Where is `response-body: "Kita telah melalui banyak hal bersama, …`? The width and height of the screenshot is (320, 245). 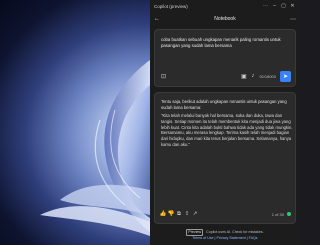 response-body: "Kita telah melalui banyak hal bersama, … is located at coordinates (227, 130).